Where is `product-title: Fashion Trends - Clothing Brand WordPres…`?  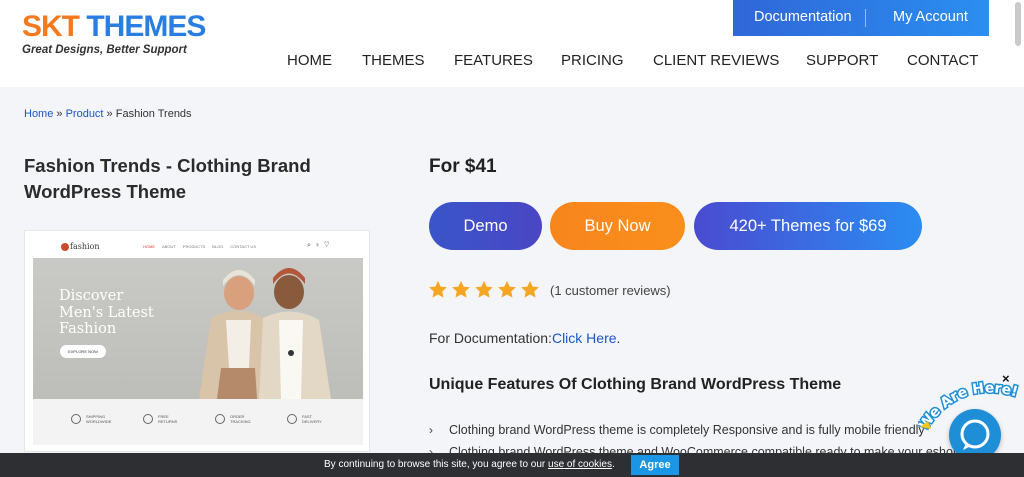
product-title: Fashion Trends - Clothing Brand WordPres… is located at coordinates (167, 178).